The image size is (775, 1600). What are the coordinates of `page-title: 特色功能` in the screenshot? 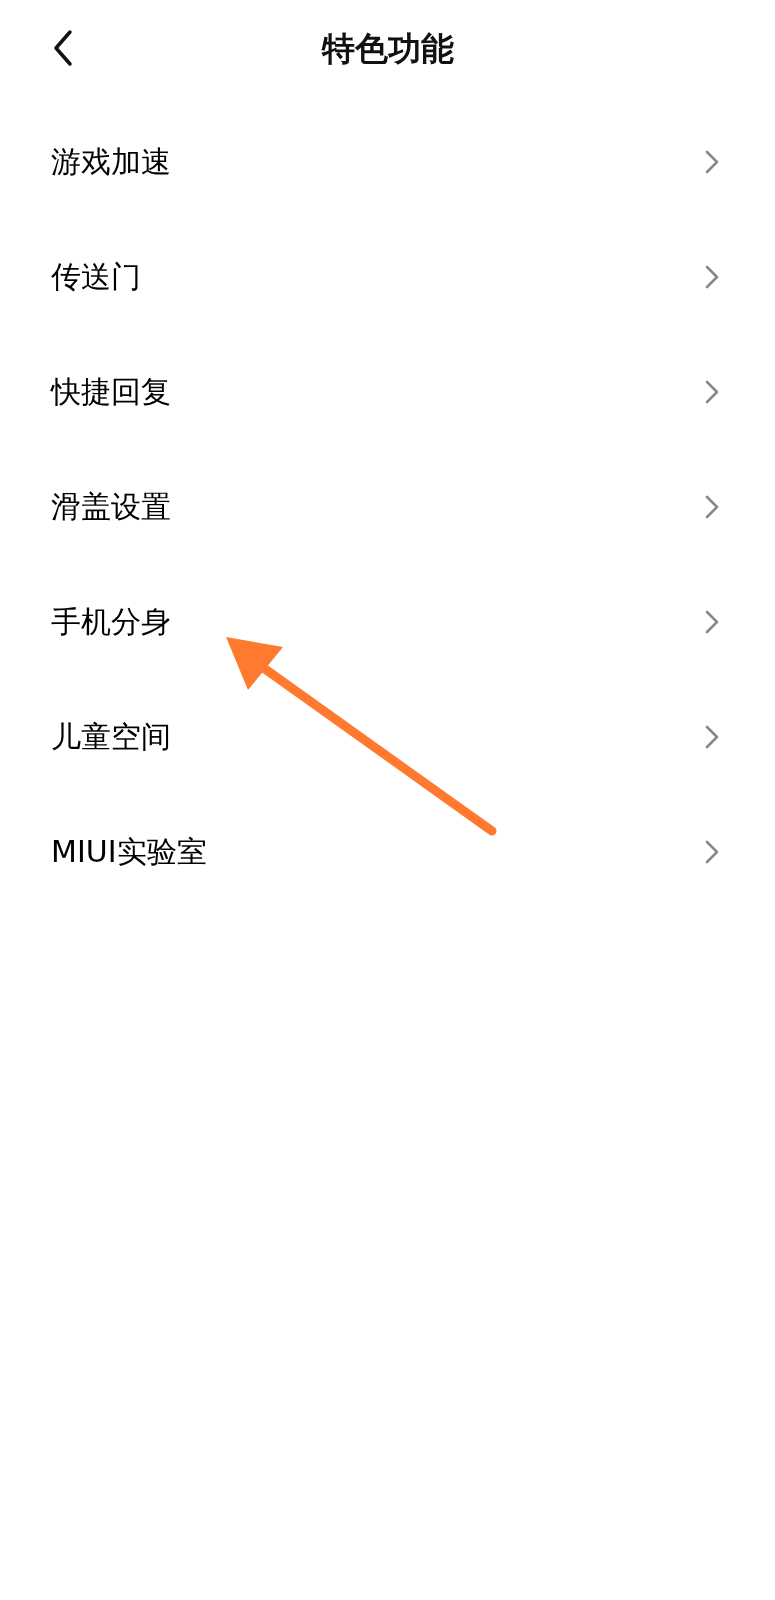 It's located at (387, 48).